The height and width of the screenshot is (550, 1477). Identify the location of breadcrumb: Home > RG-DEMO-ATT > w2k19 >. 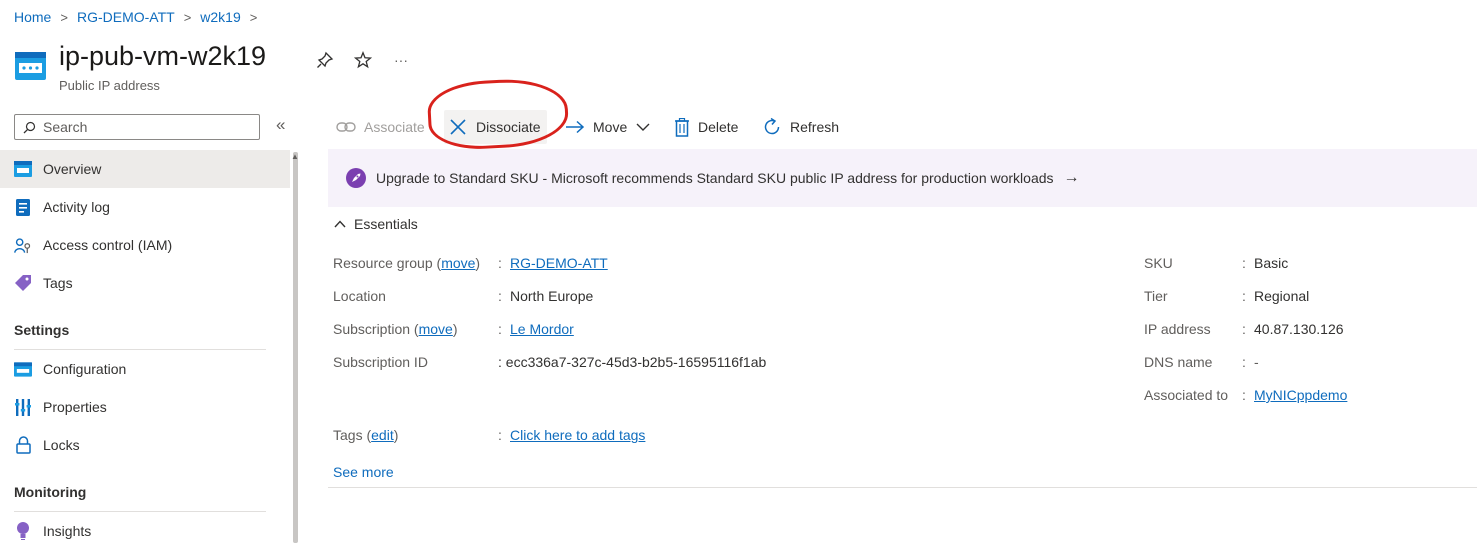
(140, 17).